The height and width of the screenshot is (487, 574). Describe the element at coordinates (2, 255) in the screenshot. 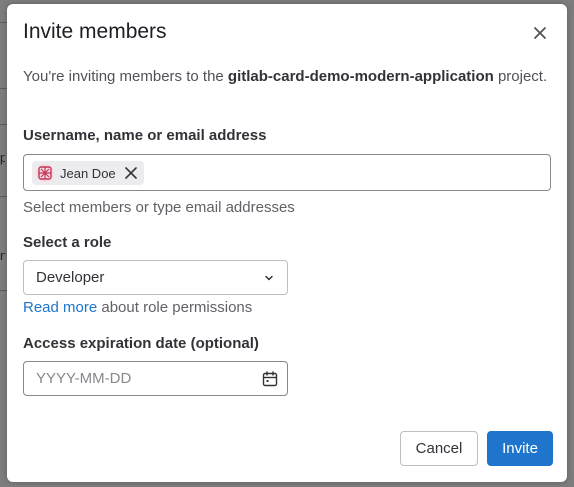

I see `background-text-fragment: n` at that location.